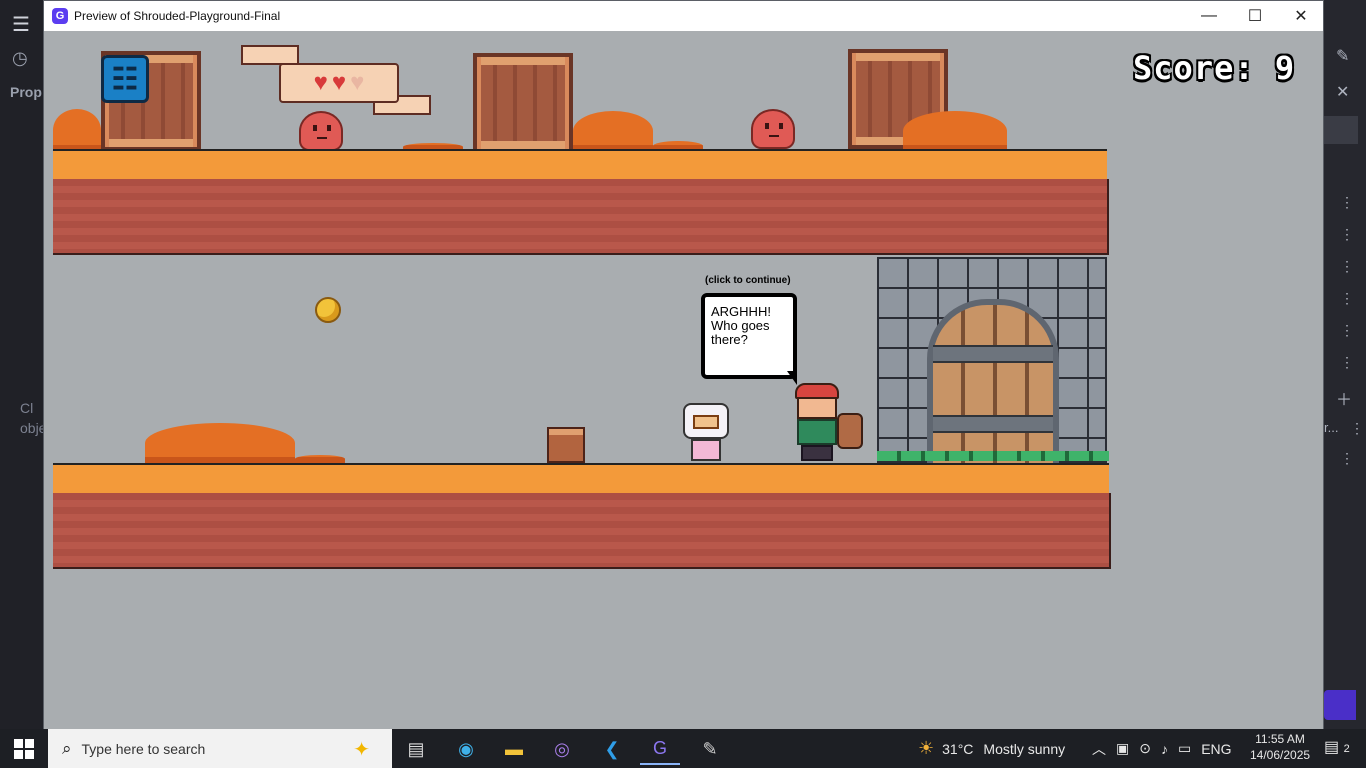  Describe the element at coordinates (416, 749) in the screenshot. I see `task-view-icon: ▤` at that location.